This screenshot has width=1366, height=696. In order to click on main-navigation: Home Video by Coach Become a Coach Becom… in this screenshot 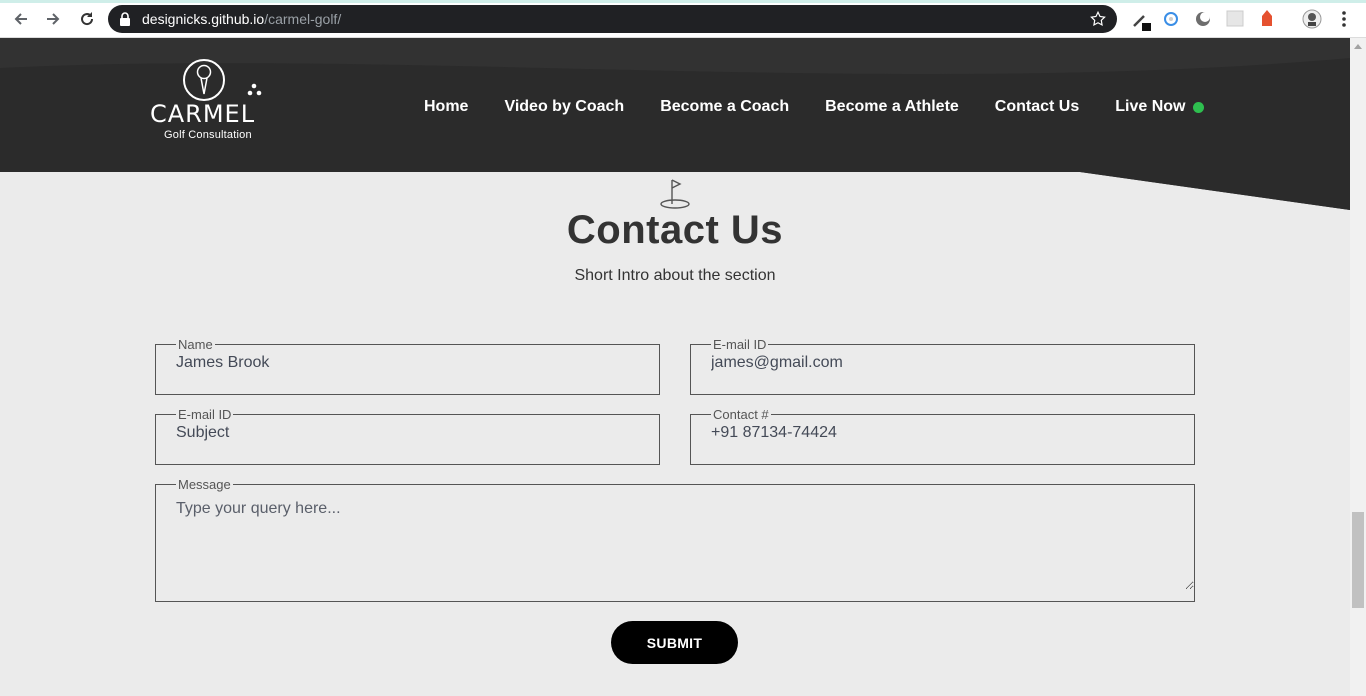, I will do `click(814, 107)`.